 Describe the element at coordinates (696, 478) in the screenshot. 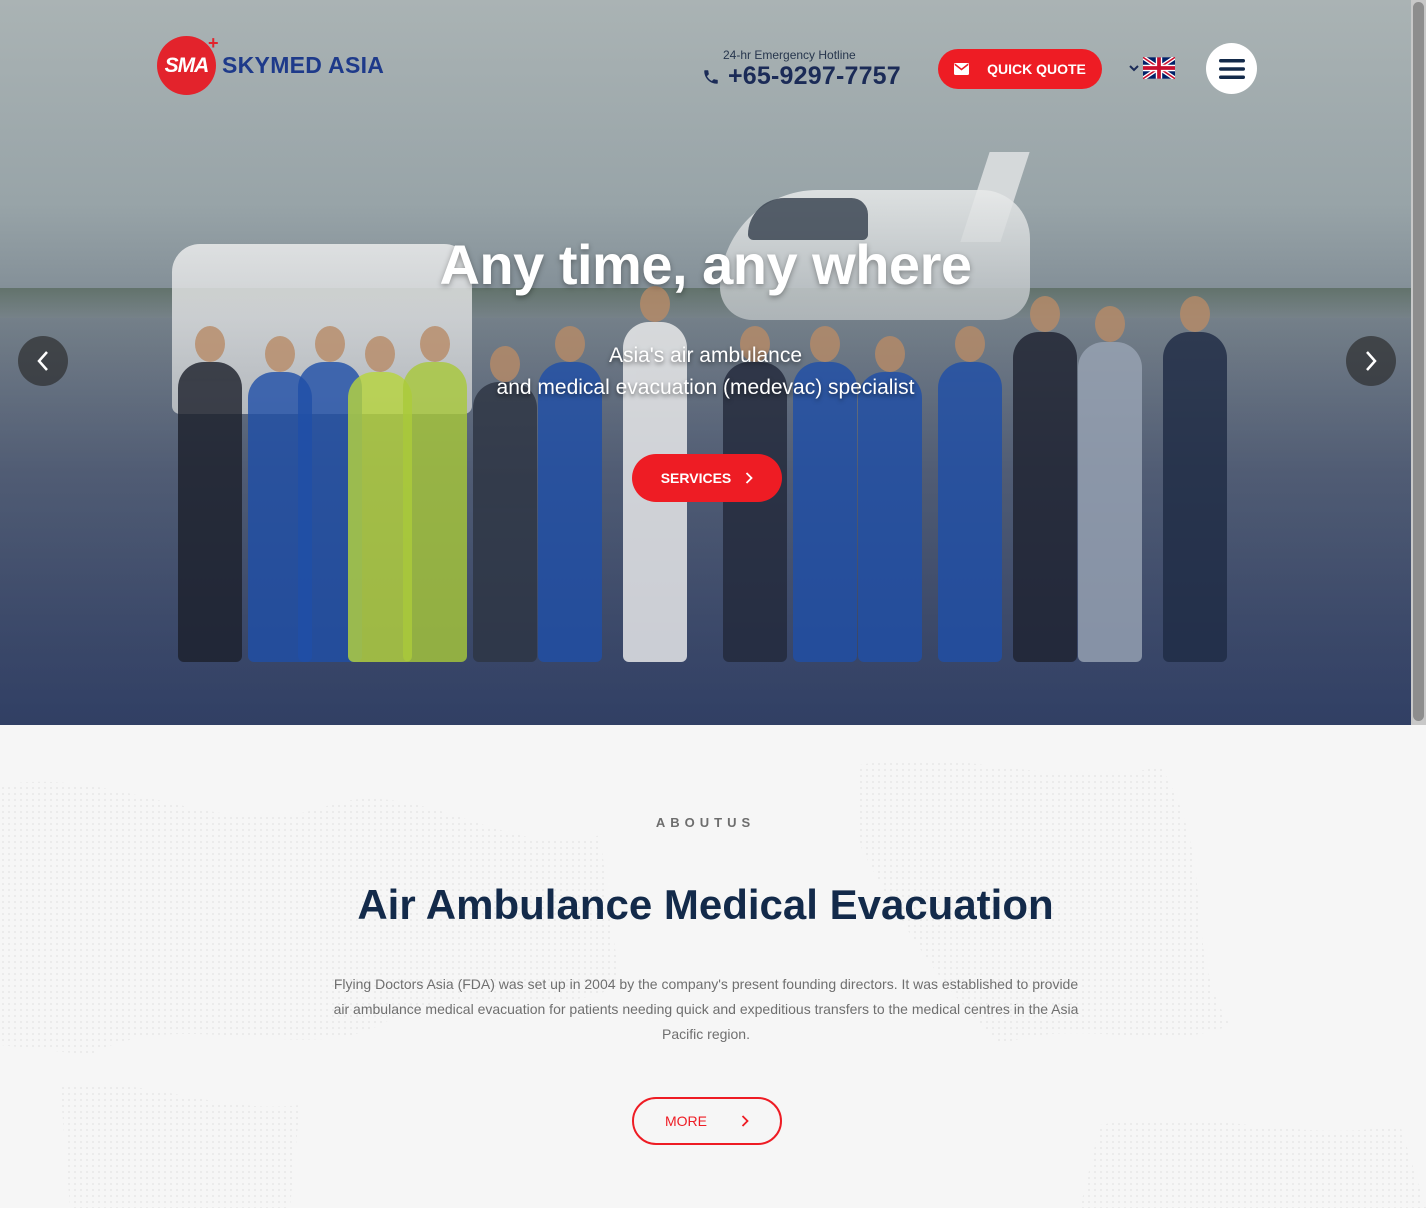

I see `services-label: SERVICES` at that location.